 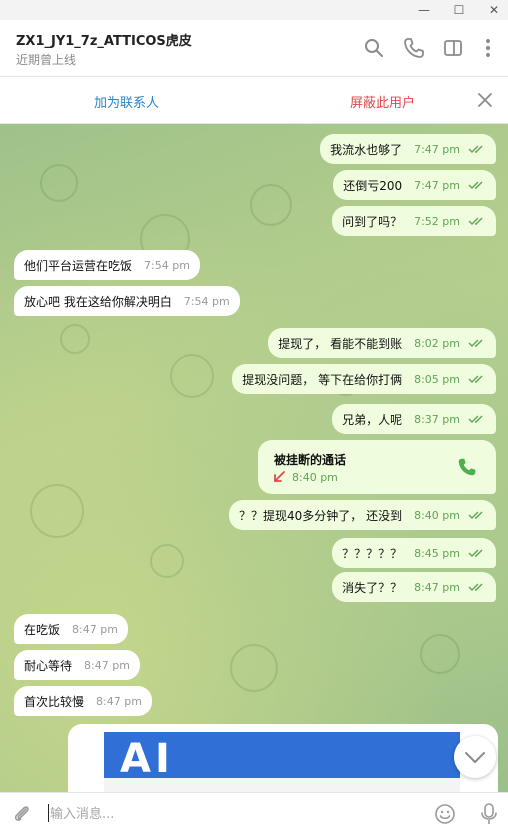 I want to click on message-text: 兄弟，人呢, so click(x=372, y=419).